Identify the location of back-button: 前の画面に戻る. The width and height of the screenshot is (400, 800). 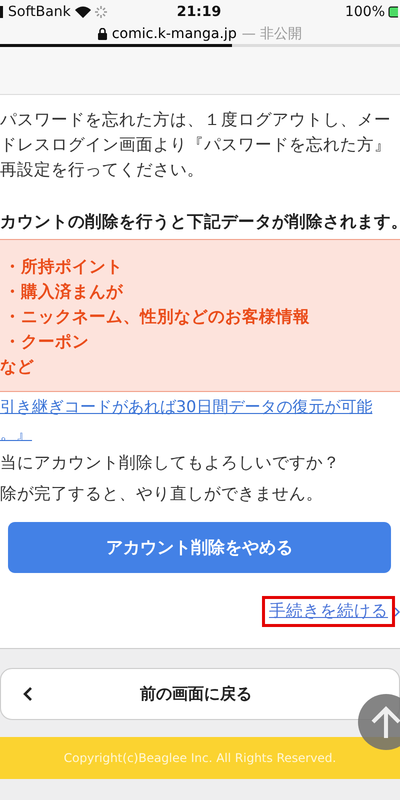
(200, 694).